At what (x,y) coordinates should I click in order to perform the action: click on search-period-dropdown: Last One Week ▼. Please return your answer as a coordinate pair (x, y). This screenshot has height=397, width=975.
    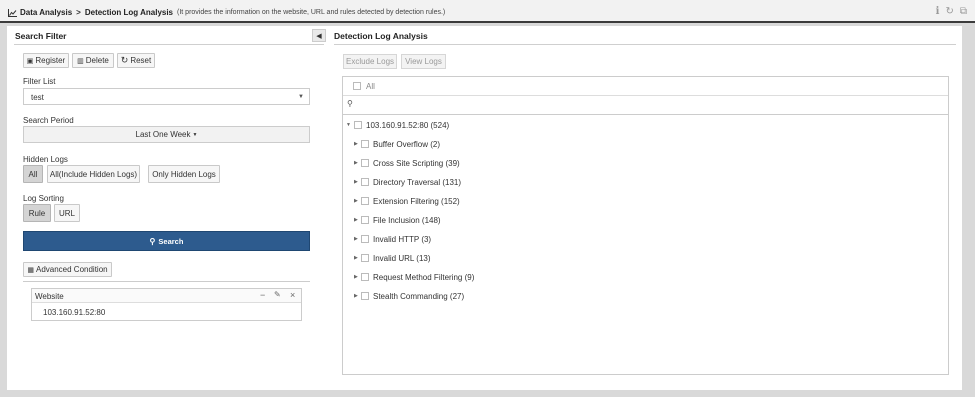
    Looking at the image, I should click on (166, 134).